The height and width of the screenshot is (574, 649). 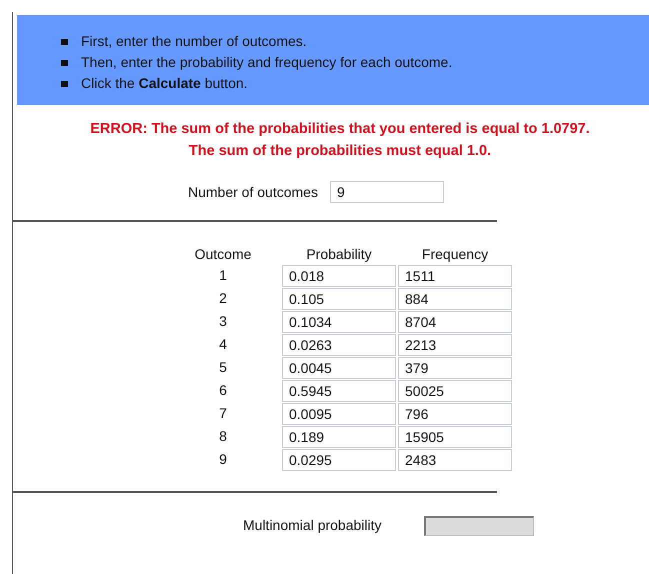 I want to click on frequency-input: 8704, so click(x=455, y=321).